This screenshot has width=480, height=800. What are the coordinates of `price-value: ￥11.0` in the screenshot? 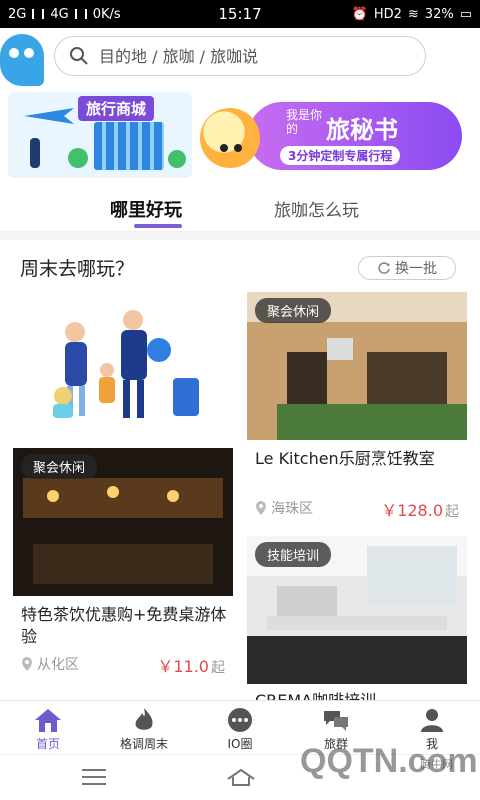 It's located at (183, 666).